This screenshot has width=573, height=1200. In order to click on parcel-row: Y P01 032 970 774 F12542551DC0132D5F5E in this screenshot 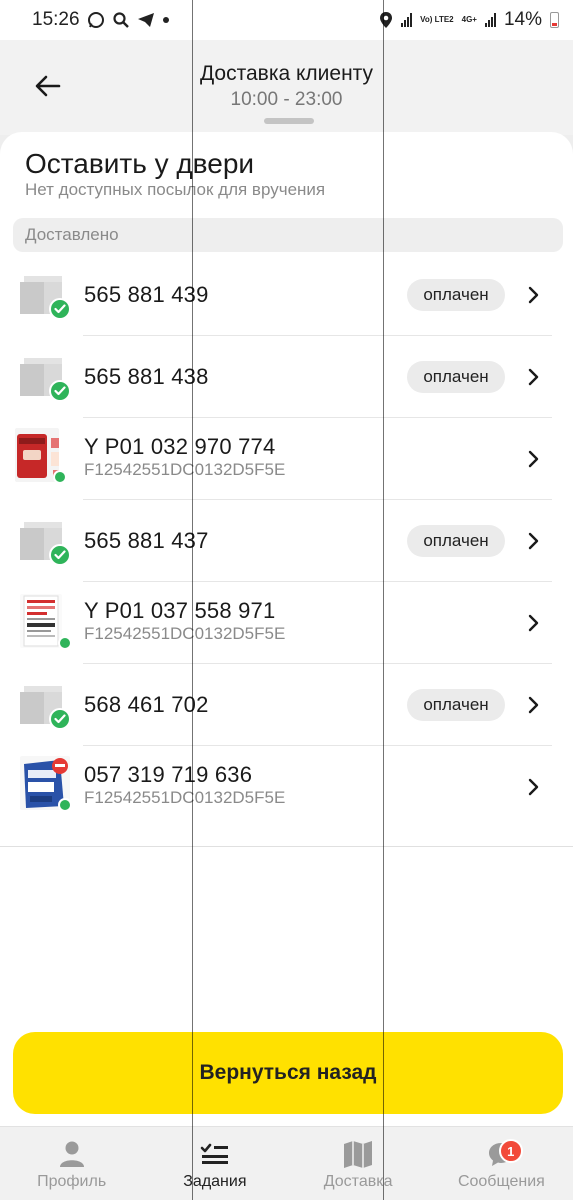, I will do `click(286, 459)`.